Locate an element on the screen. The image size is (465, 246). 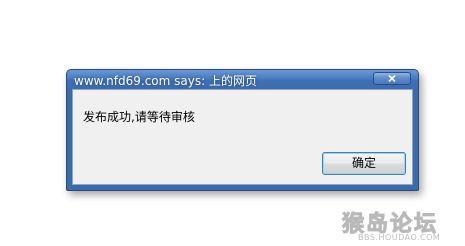
close-icon is located at coordinates (392, 78).